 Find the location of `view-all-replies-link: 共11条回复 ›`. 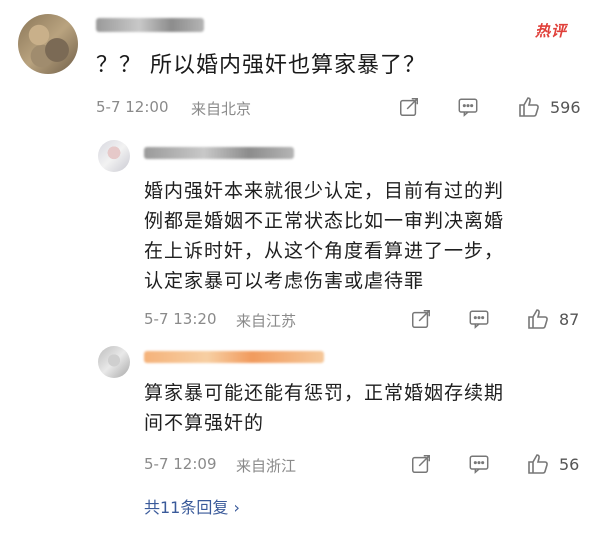

view-all-replies-link: 共11条回复 › is located at coordinates (192, 506).